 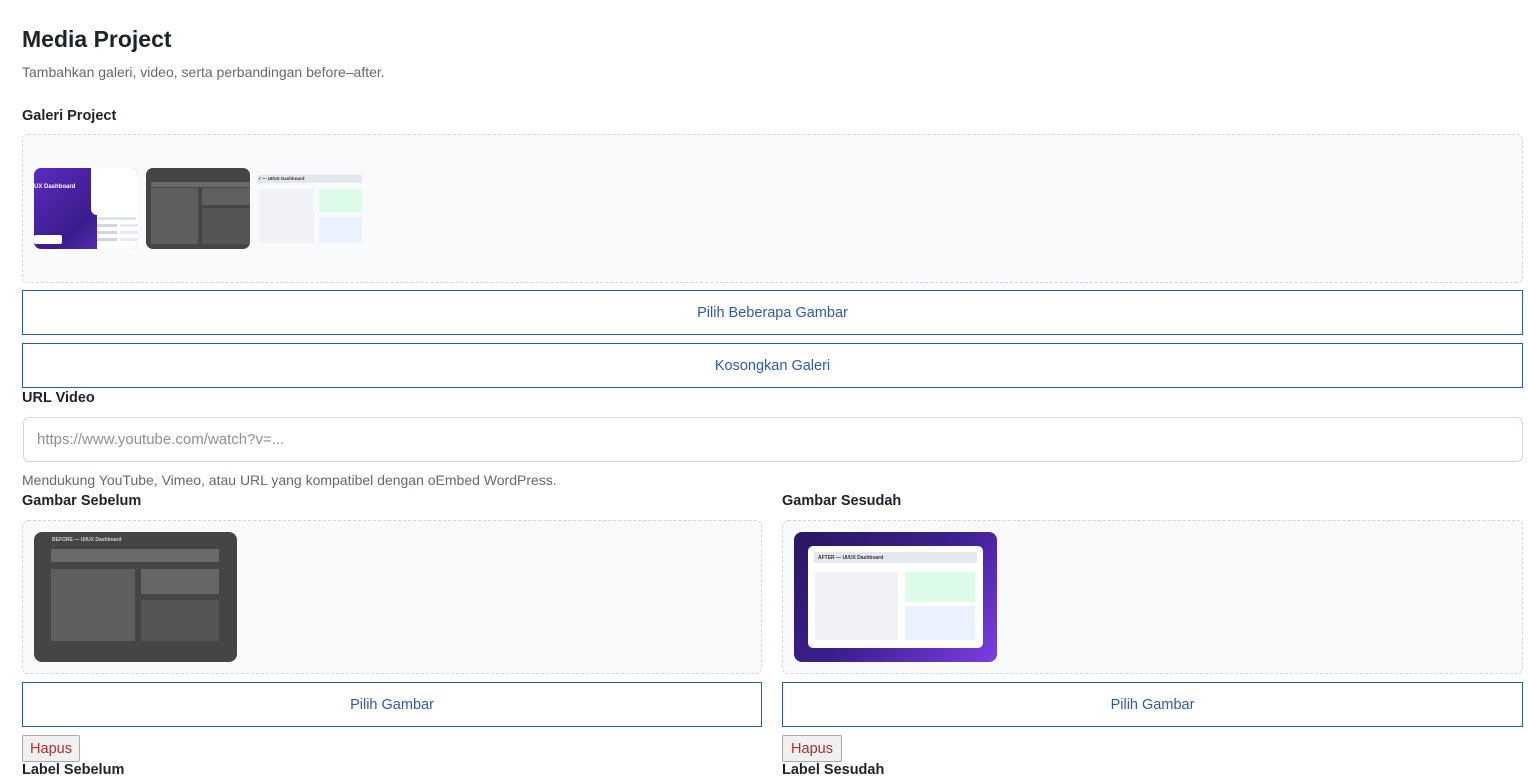 I want to click on video-url-input, so click(x=773, y=439).